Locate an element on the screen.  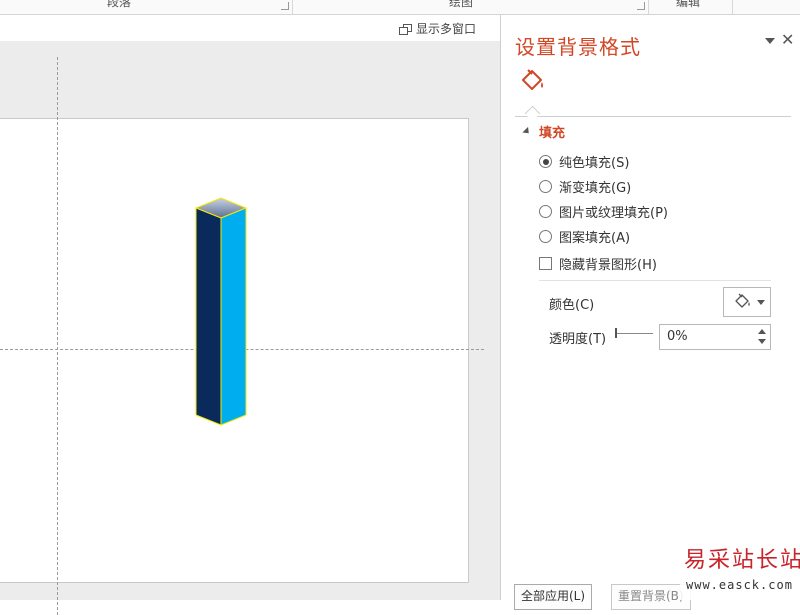
3d-column-graphic is located at coordinates (221, 311).